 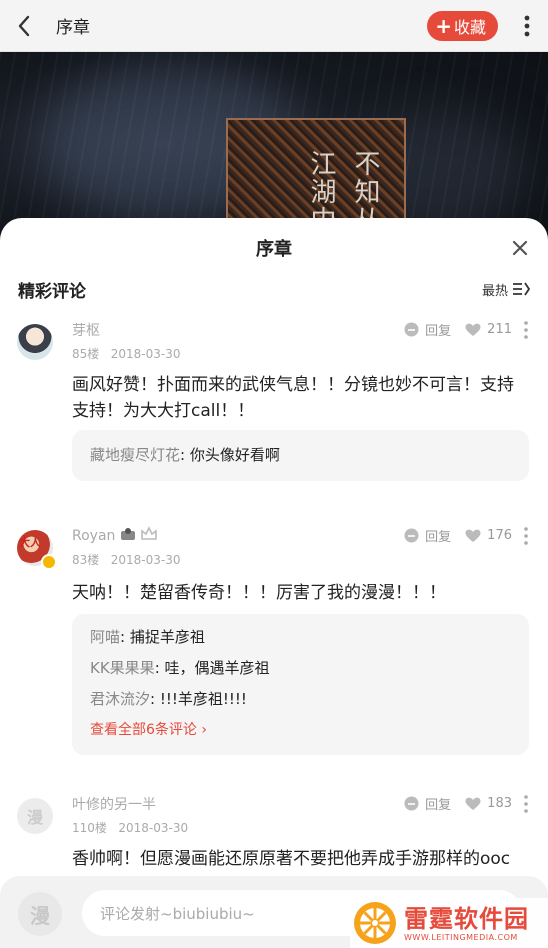 I want to click on reply-text: : 哇，偶遇羊彦祖, so click(x=212, y=668).